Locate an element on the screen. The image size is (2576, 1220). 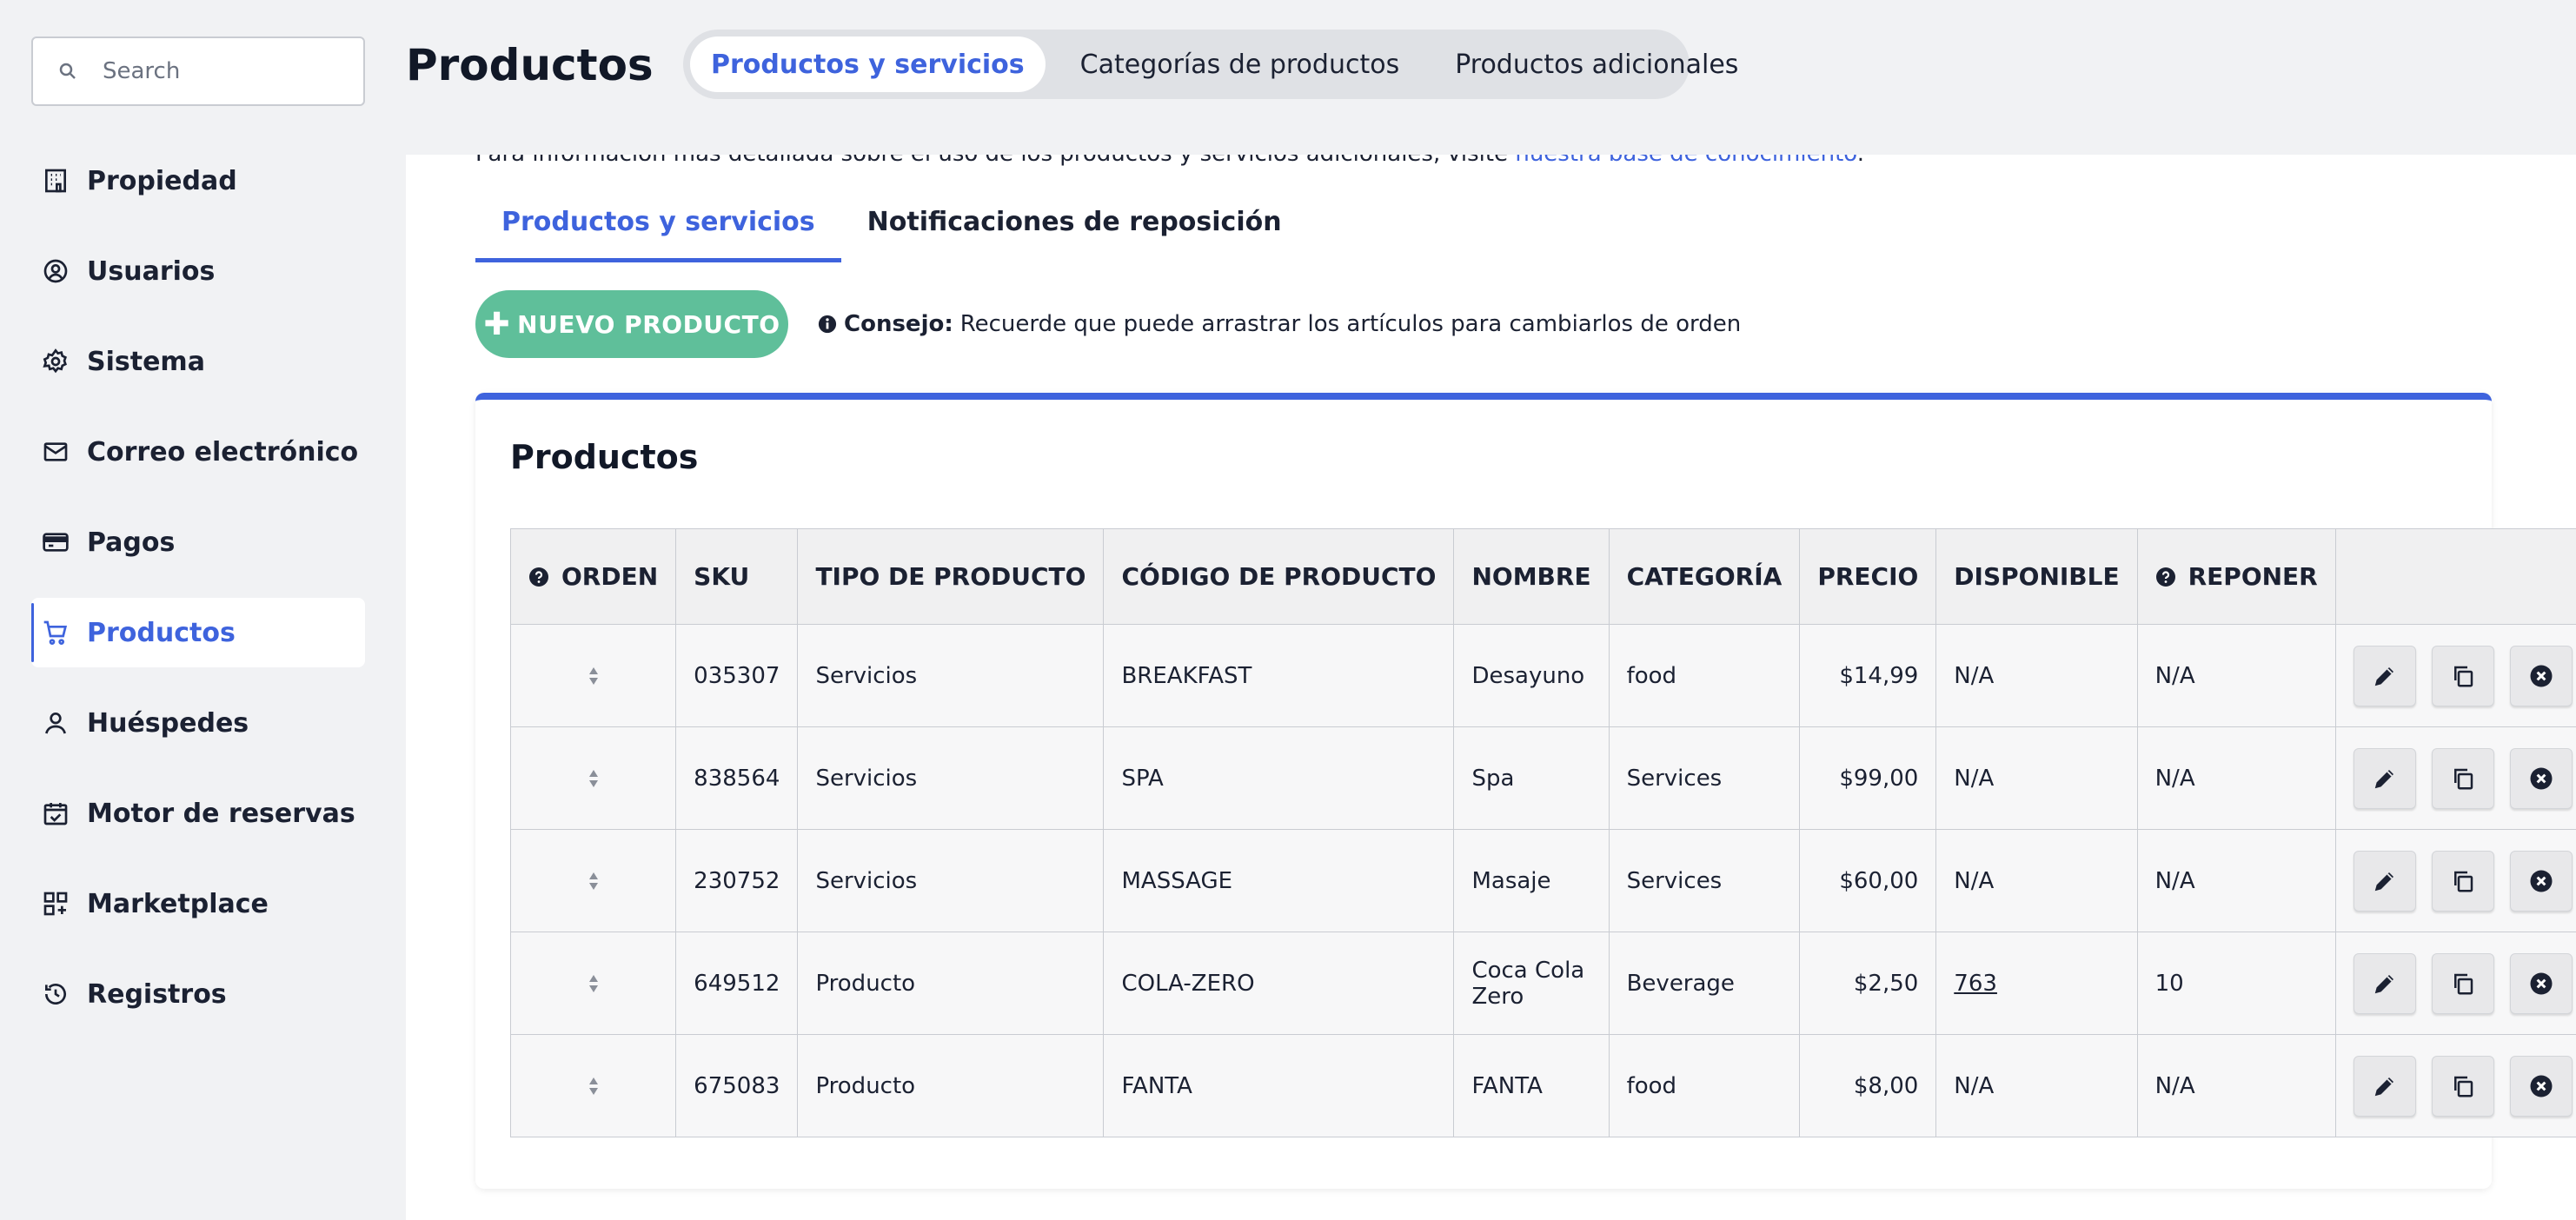
pencil-icon is located at coordinates (2383, 881).